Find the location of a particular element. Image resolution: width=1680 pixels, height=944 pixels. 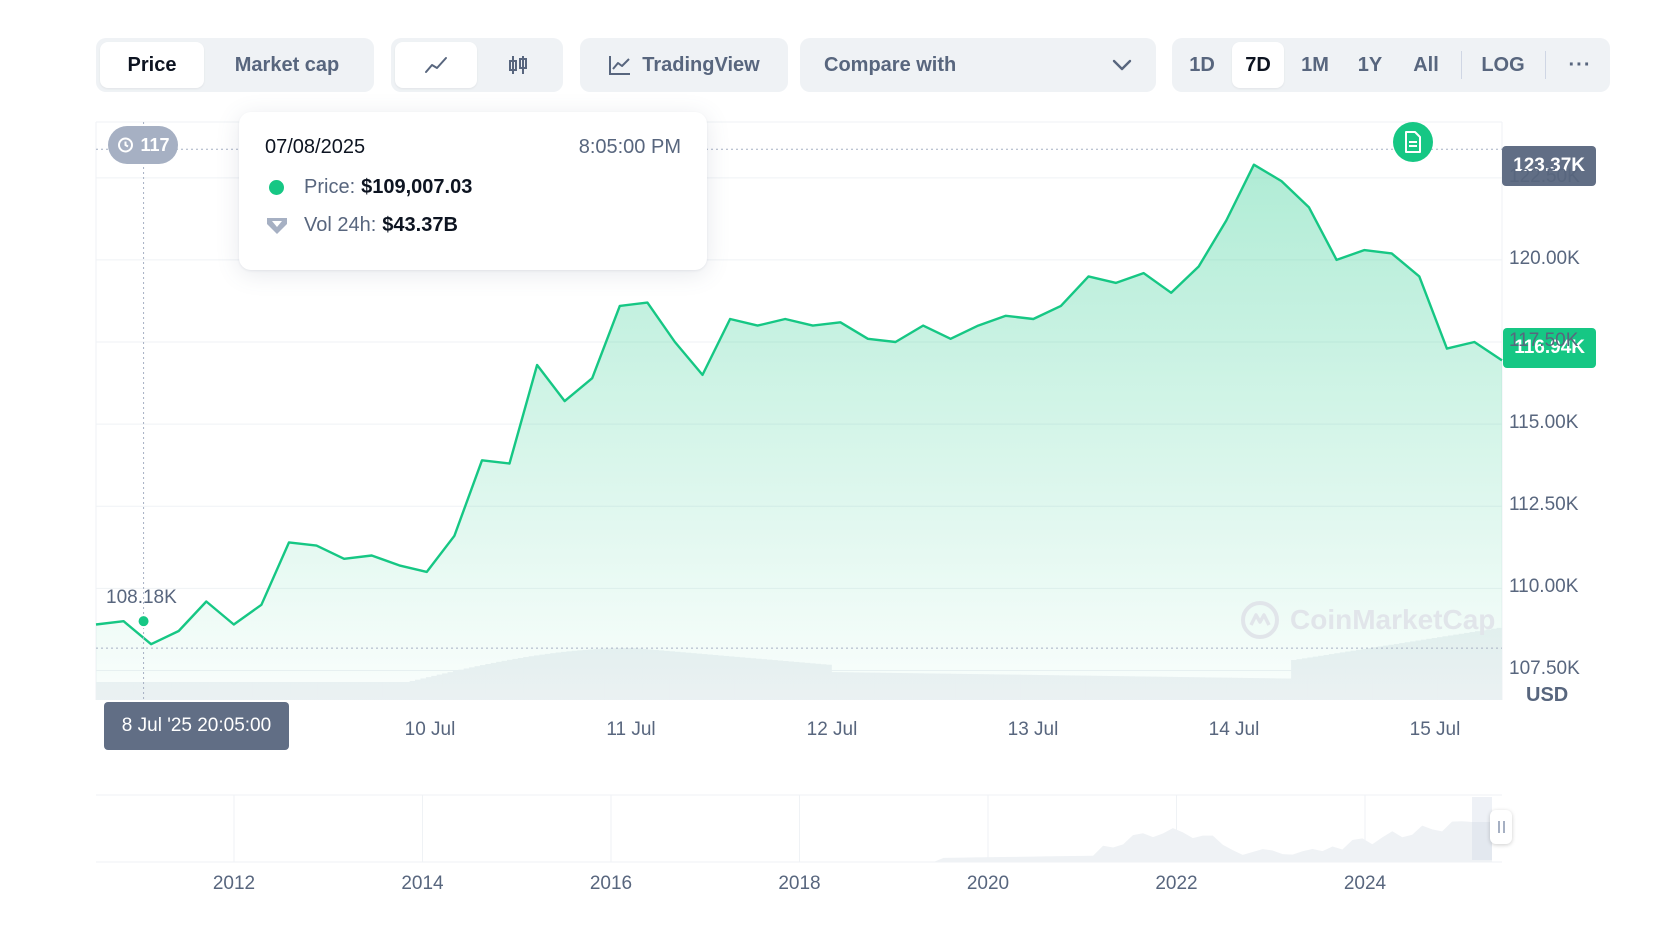

x-tick-label: 14 Jul is located at coordinates (1234, 729).